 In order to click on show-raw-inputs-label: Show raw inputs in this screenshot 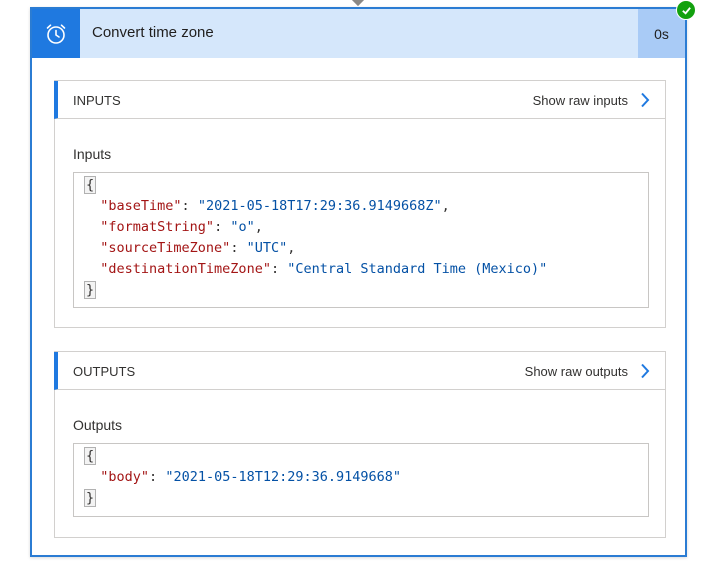, I will do `click(580, 100)`.